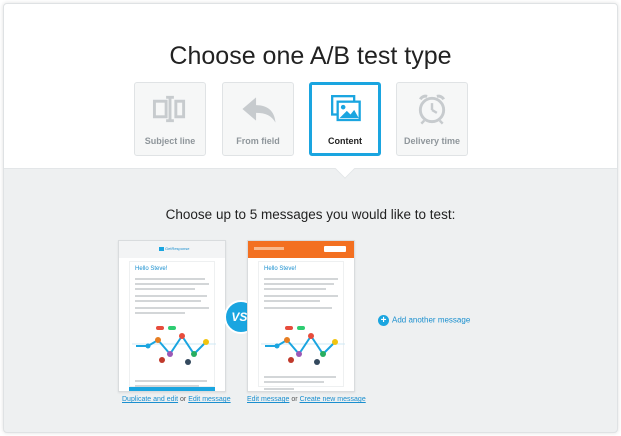 The image size is (621, 436). Describe the element at coordinates (310, 56) in the screenshot. I see `page-title: Choose one A/B test type` at that location.